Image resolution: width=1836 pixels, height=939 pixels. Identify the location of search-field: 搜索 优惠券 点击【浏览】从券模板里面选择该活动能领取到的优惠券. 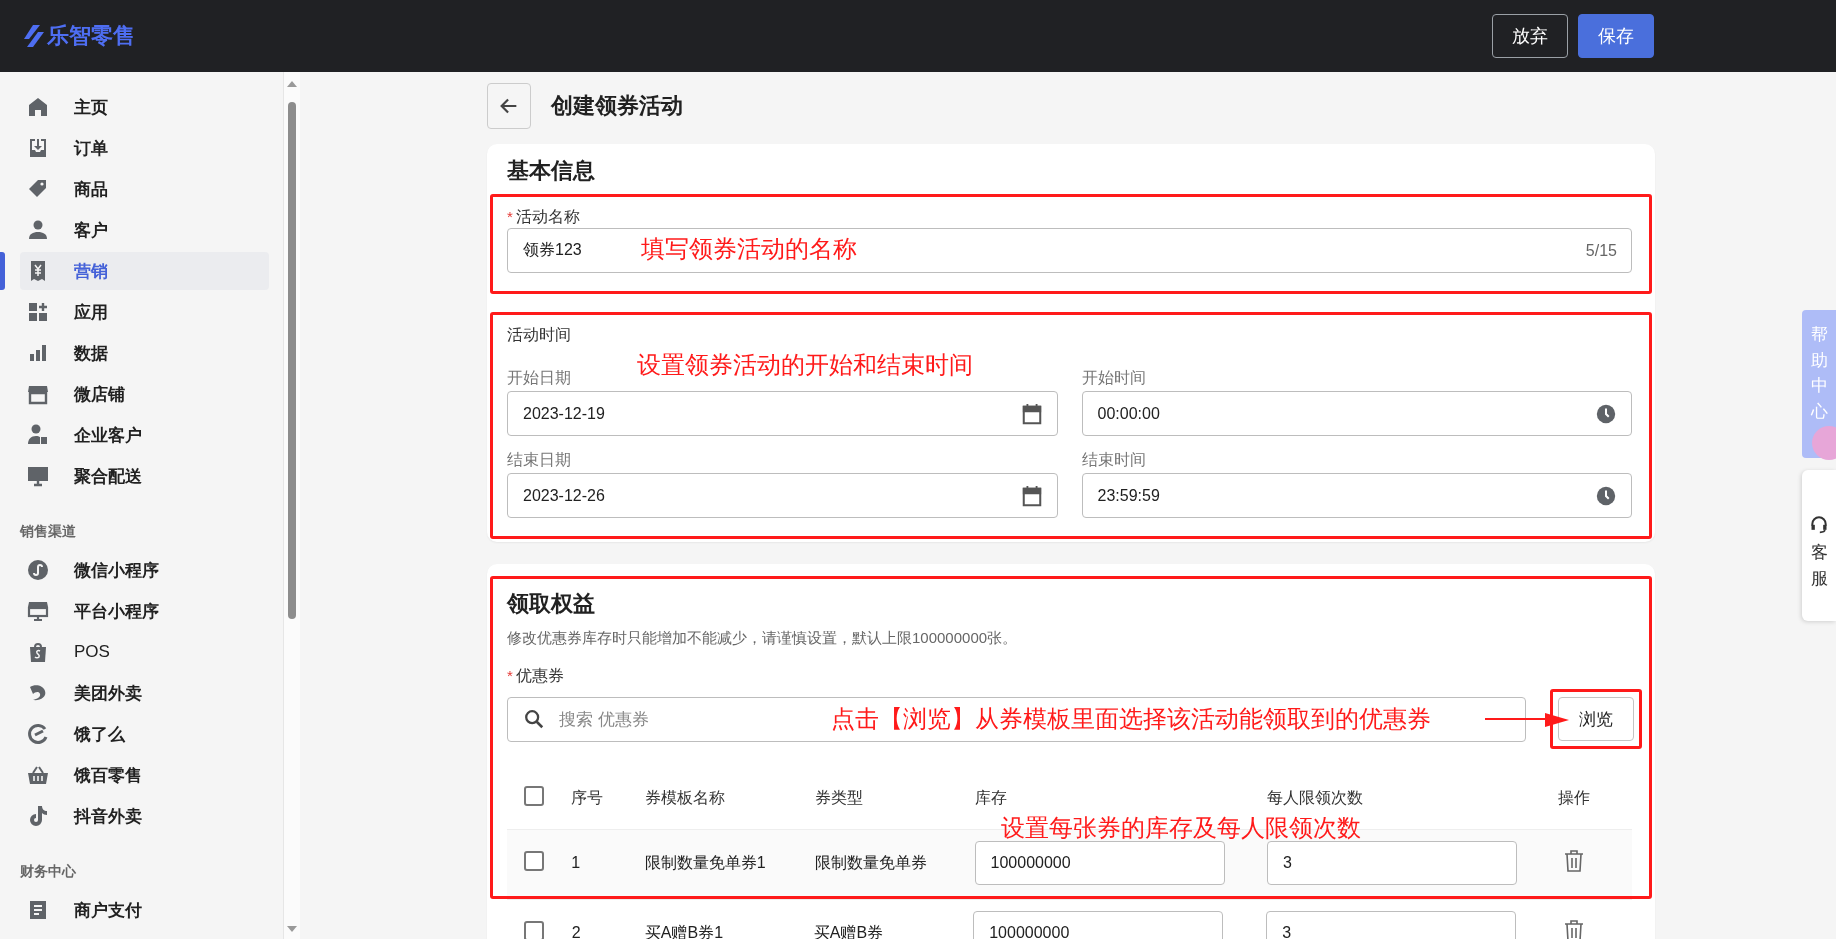
(1016, 719).